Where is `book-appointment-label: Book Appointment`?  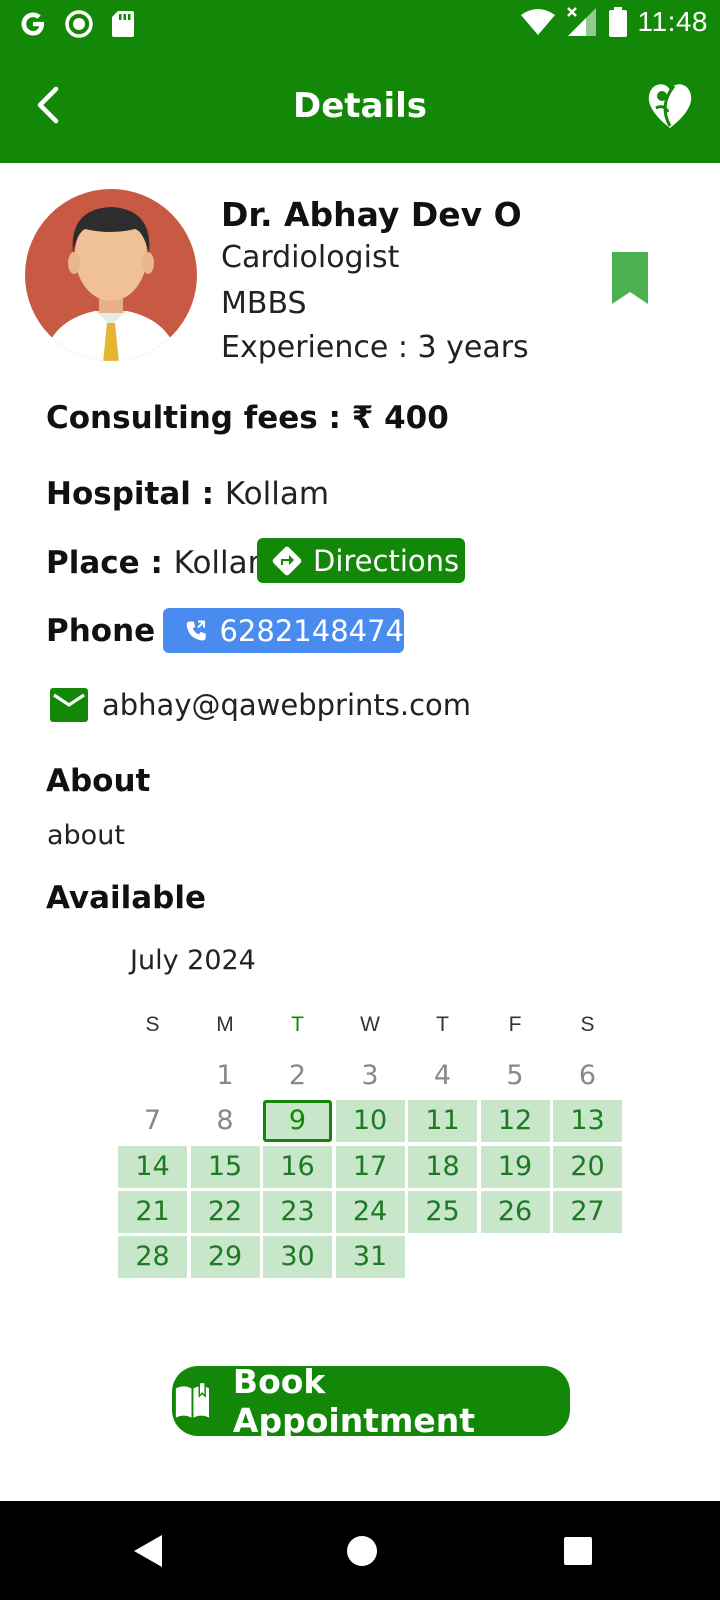 book-appointment-label: Book Appointment is located at coordinates (353, 1401).